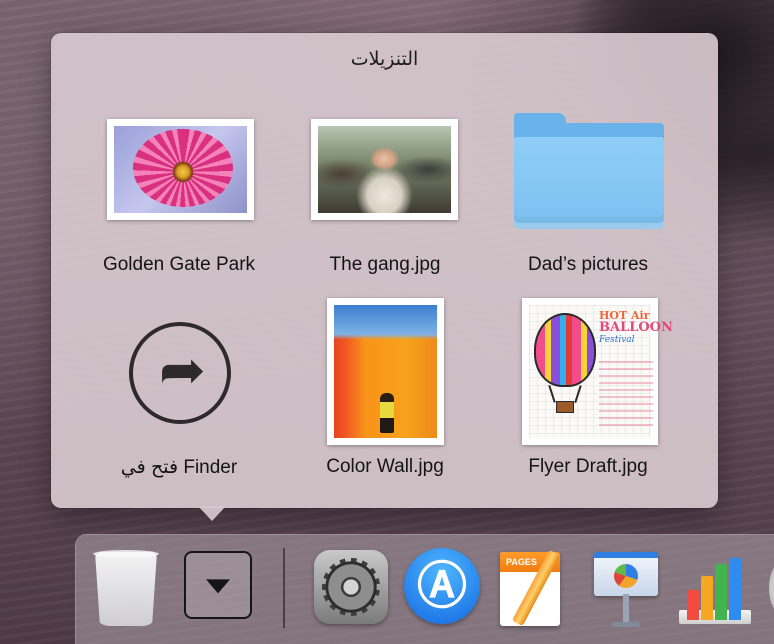 The height and width of the screenshot is (644, 774). I want to click on group-photo-image, so click(384, 169).